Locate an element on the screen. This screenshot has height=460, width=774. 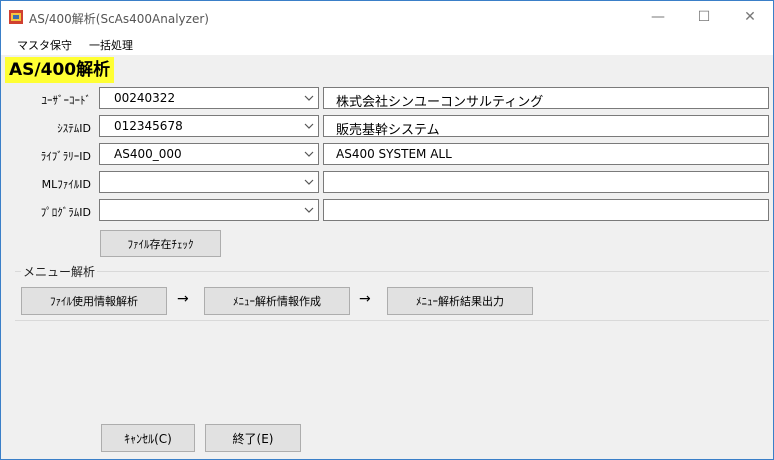
file-exists-check-button: ﾌｧｲﾙ存在ﾁｪｯｸ is located at coordinates (160, 243).